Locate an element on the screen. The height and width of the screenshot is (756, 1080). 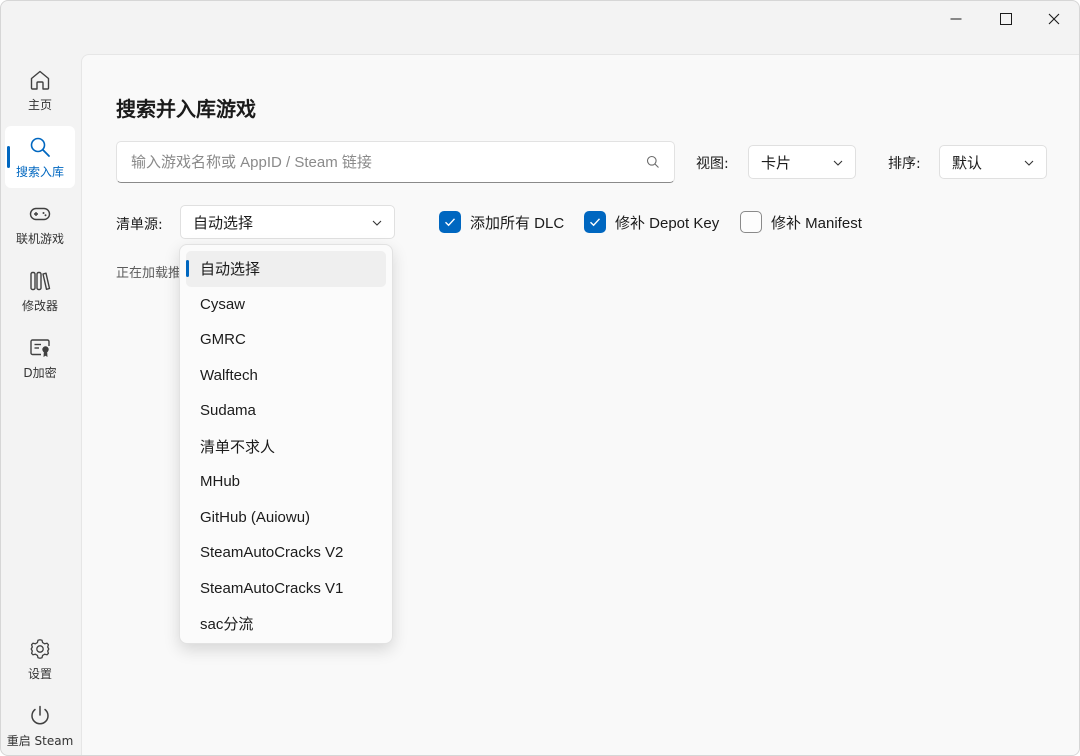
loading-status: 正在加载推 is located at coordinates (149, 273).